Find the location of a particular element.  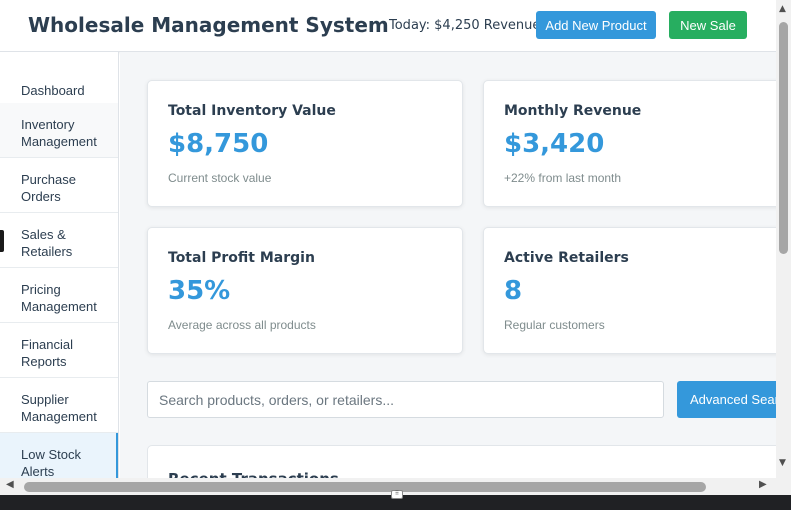

sidebar-item-purchase-orders: Purchase Orders is located at coordinates (59, 185).